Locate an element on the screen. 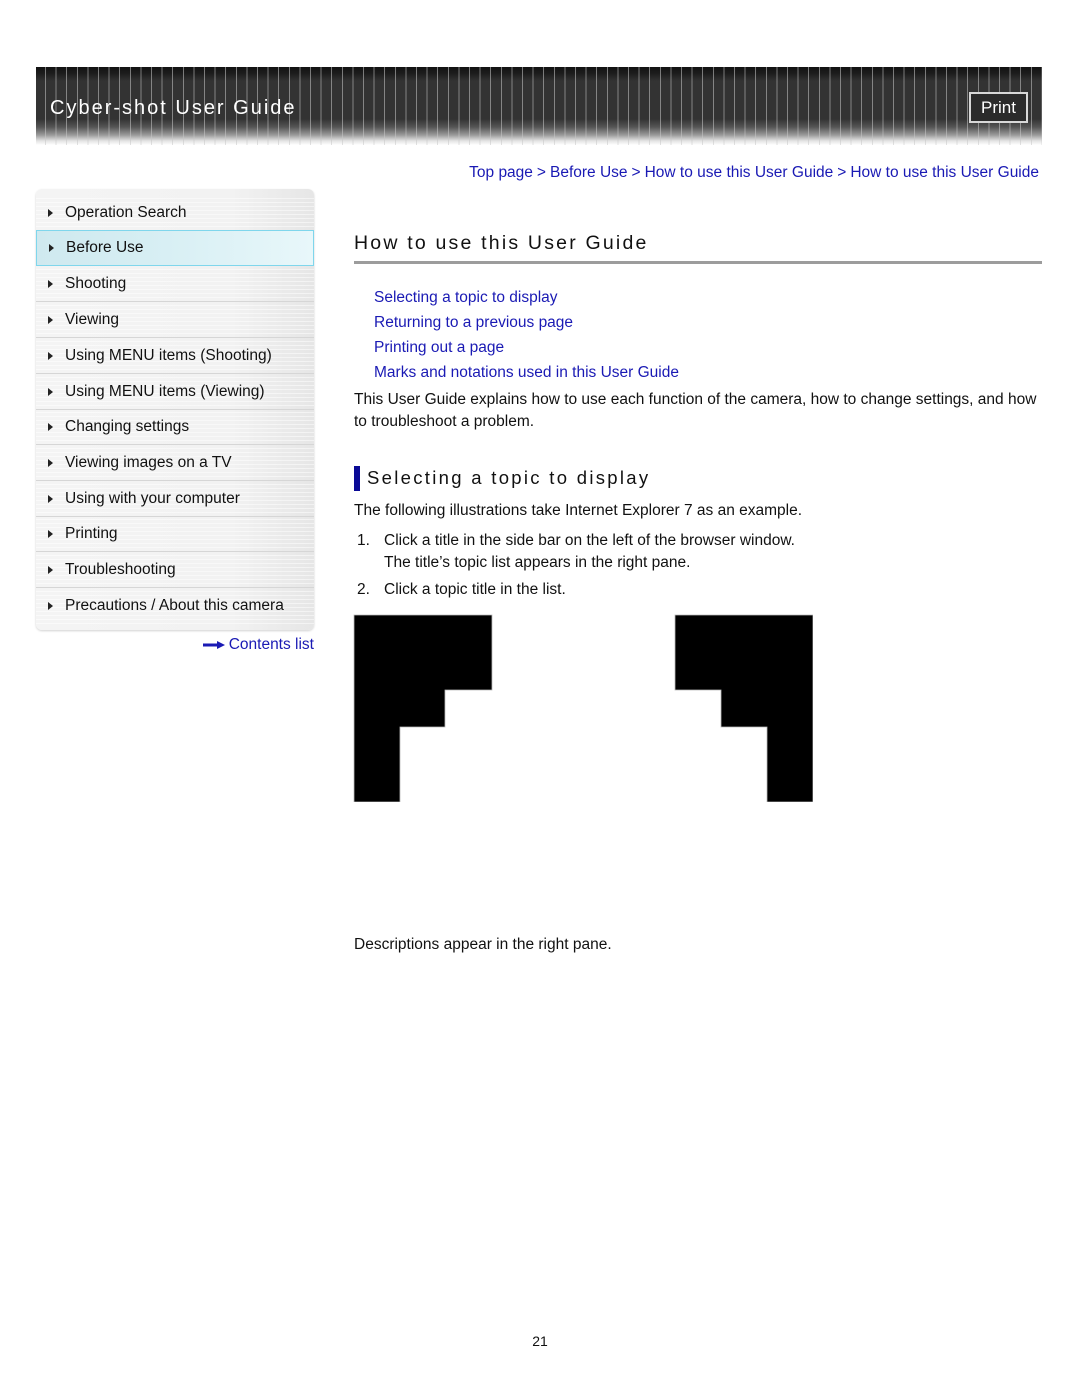 Image resolution: width=1080 pixels, height=1397 pixels. breadcrumb-how-to-use: How to use this User Guide is located at coordinates (739, 172).